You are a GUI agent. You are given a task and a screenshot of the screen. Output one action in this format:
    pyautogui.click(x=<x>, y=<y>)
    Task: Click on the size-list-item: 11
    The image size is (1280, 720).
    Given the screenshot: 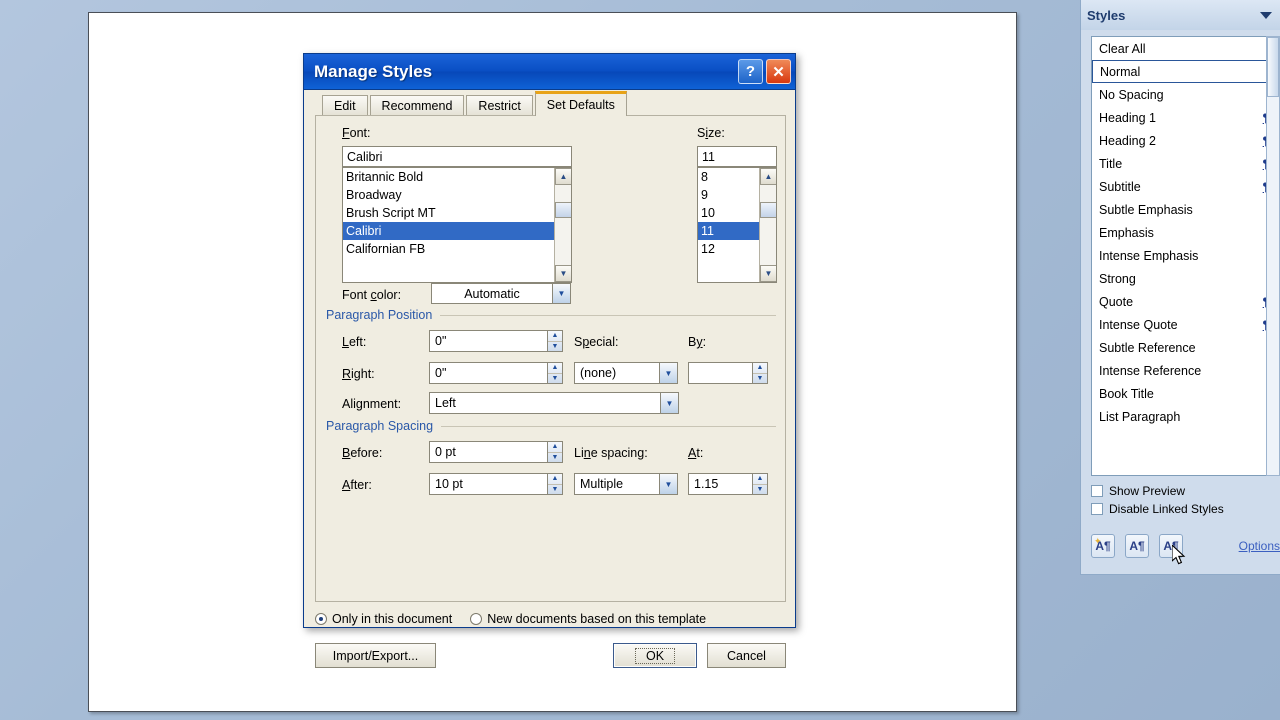 What is the action you would take?
    pyautogui.click(x=729, y=231)
    